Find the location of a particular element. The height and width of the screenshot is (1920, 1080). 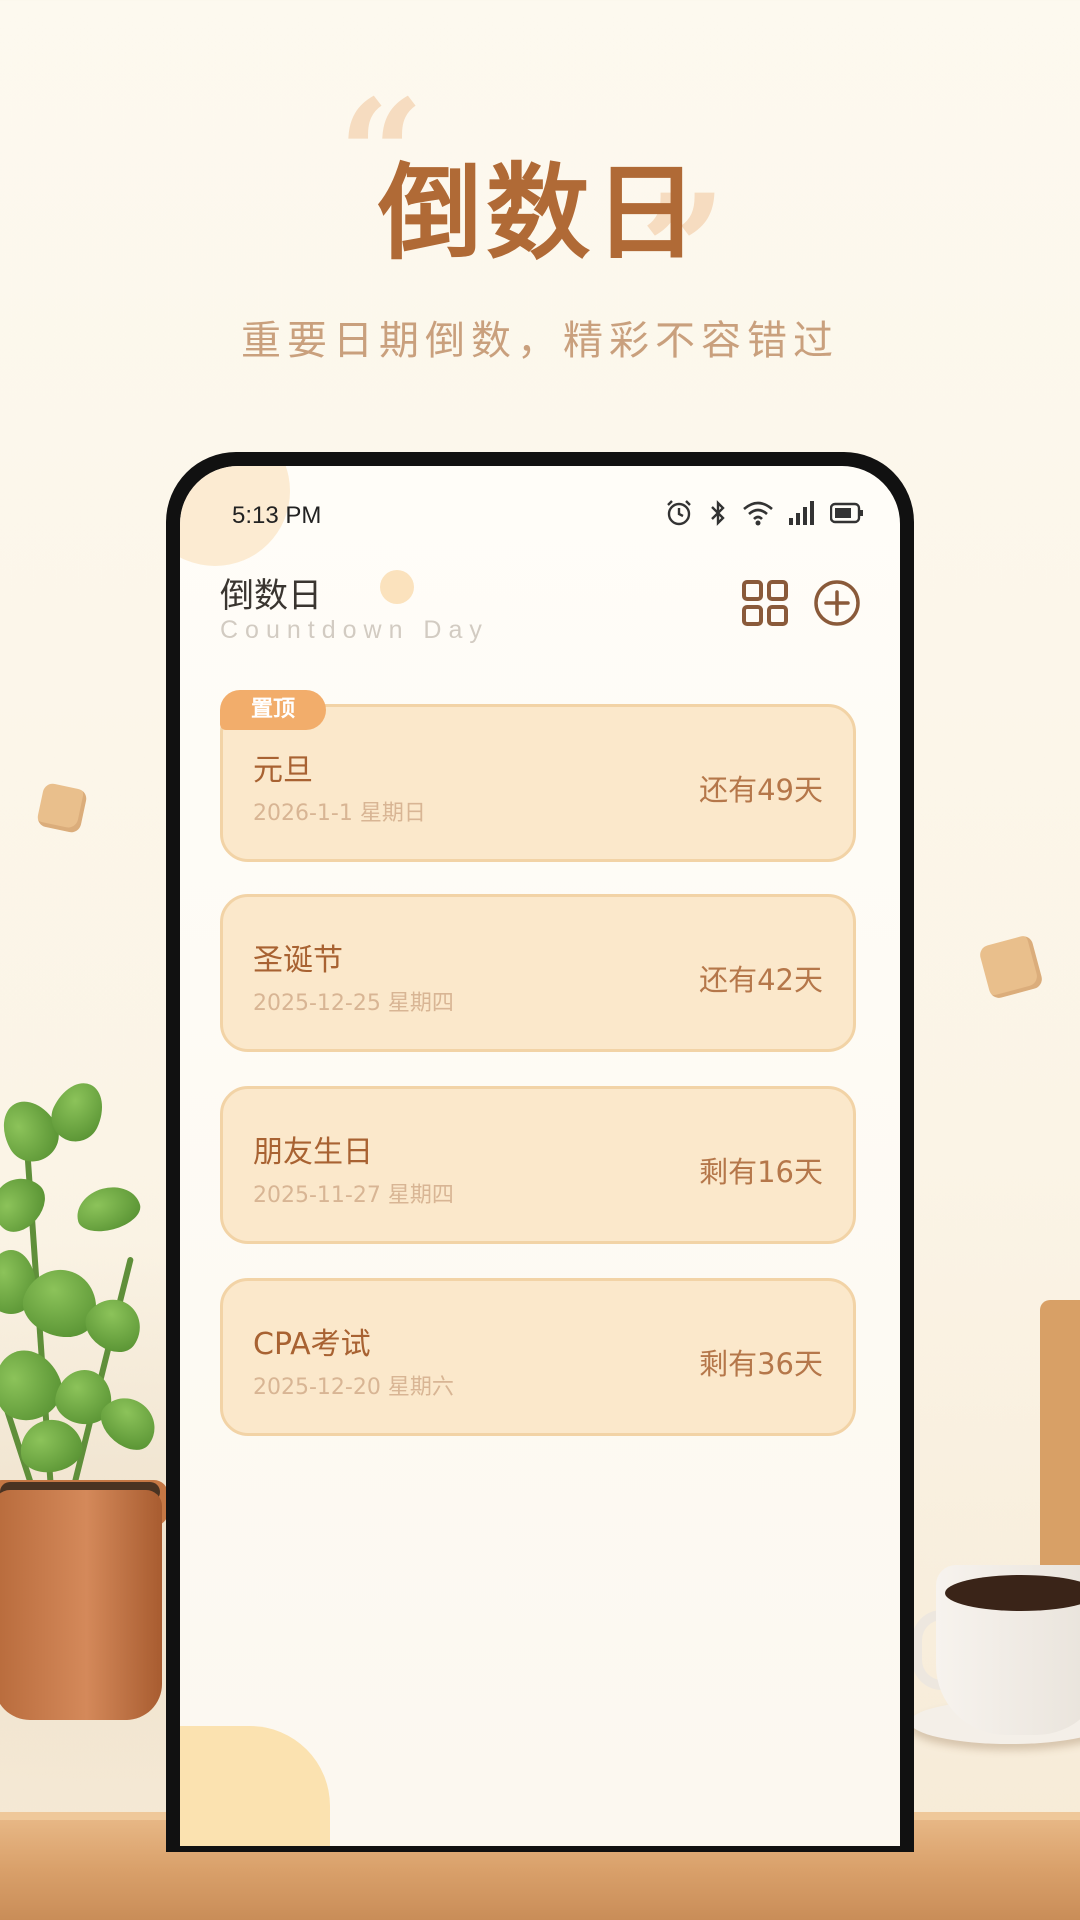

add-circle-icon is located at coordinates (837, 603).